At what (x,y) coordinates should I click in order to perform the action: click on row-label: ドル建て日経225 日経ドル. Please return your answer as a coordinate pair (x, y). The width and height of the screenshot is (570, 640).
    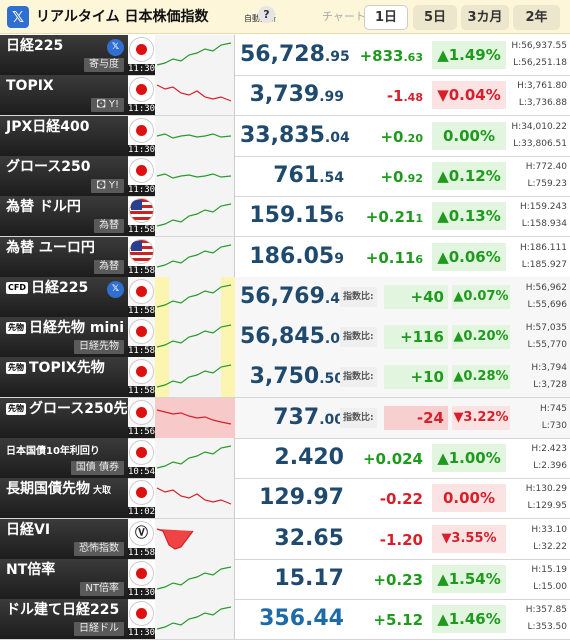
    Looking at the image, I should click on (64, 619).